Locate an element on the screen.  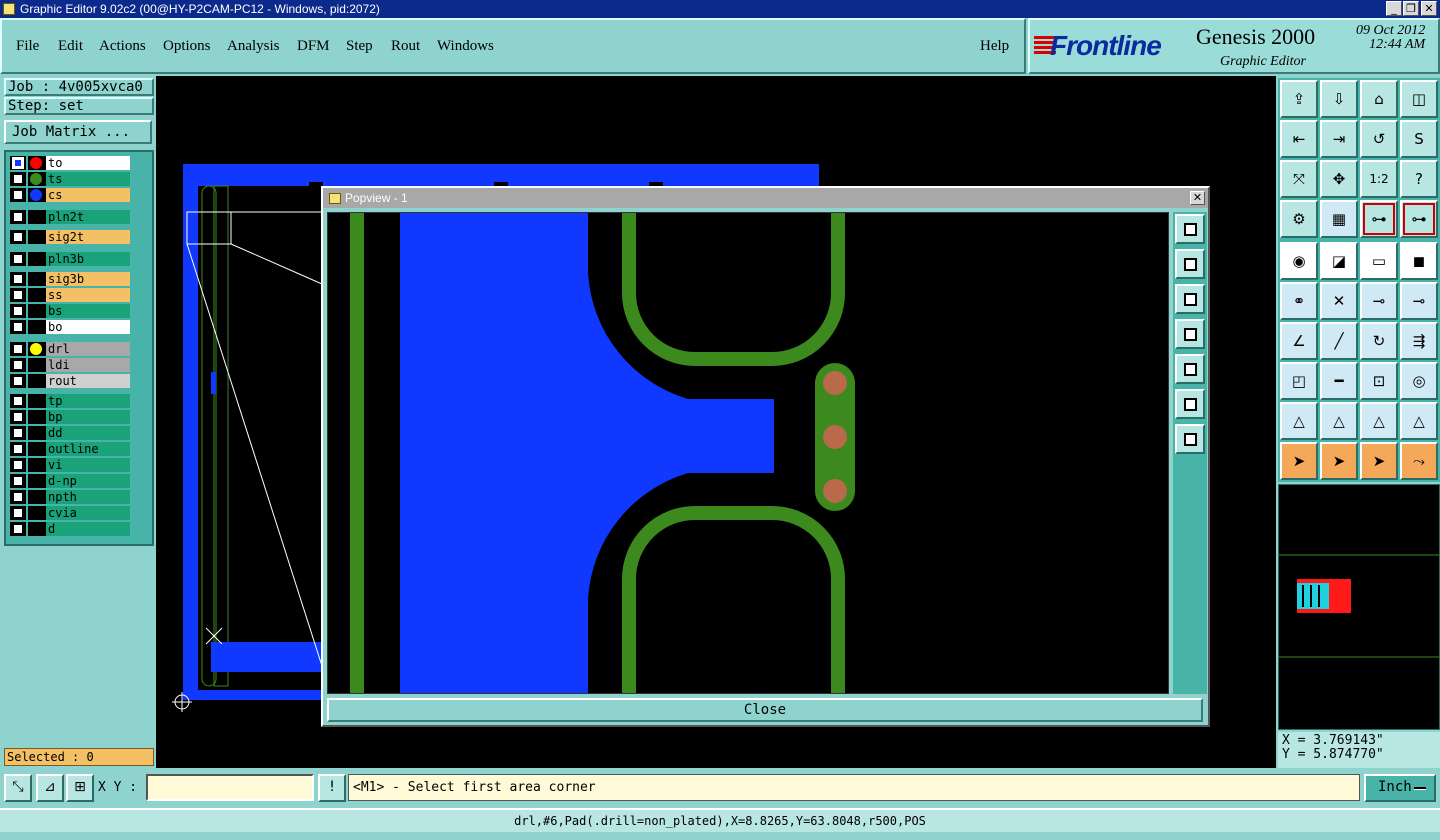
layer-row-ldi: ldi is located at coordinates (70, 365).